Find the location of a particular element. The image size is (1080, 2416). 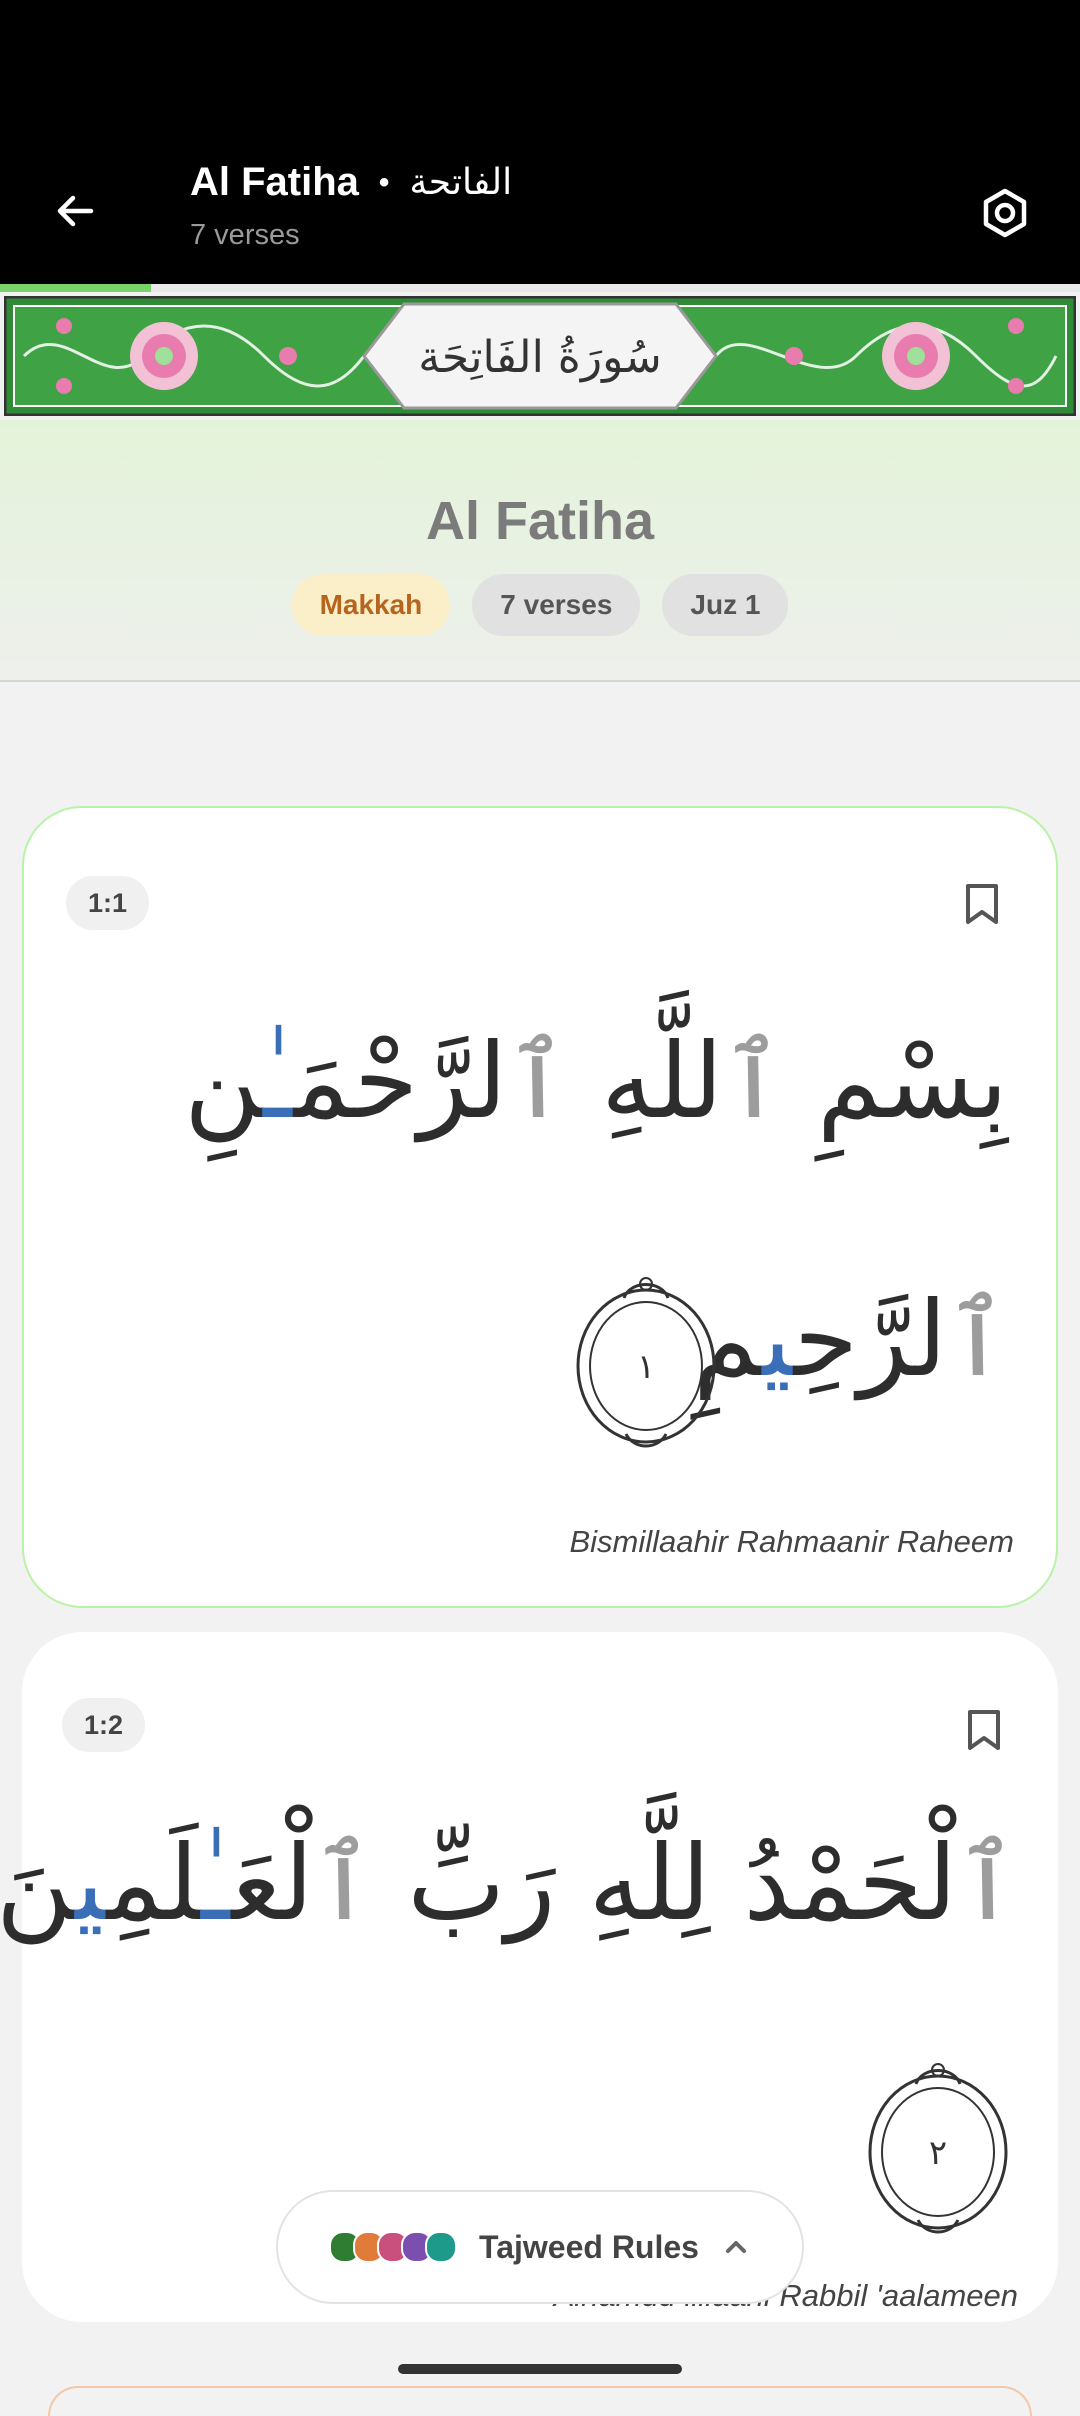

hexagon-settings-icon is located at coordinates (1005, 213).